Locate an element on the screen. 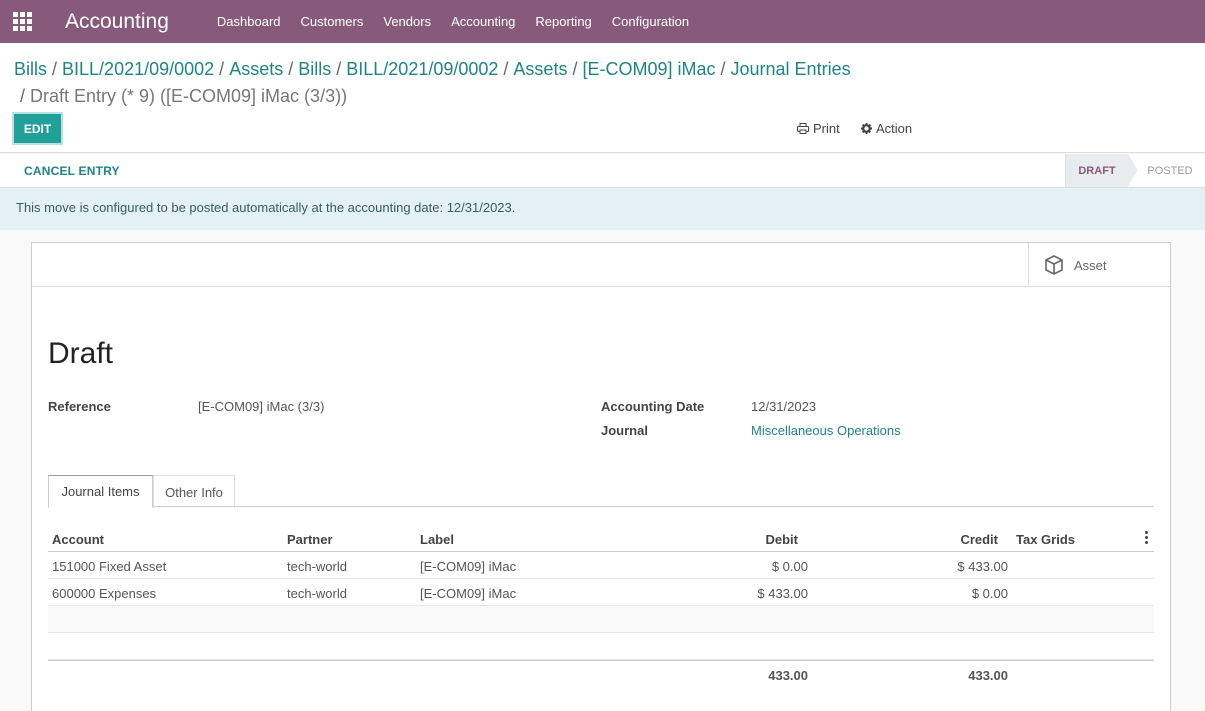 The width and height of the screenshot is (1205, 711). asset-button-label: Asset is located at coordinates (1090, 265).